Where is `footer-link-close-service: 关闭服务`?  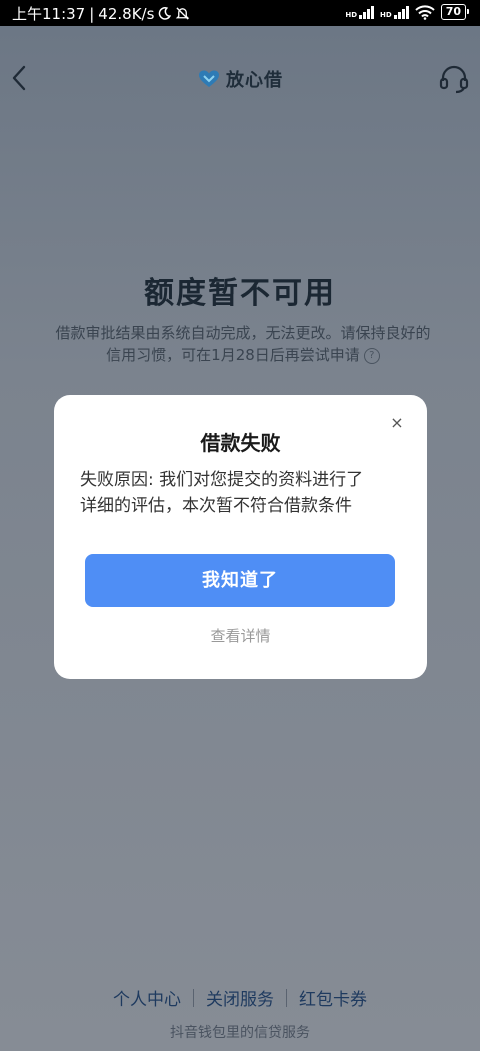 footer-link-close-service: 关闭服务 is located at coordinates (240, 997).